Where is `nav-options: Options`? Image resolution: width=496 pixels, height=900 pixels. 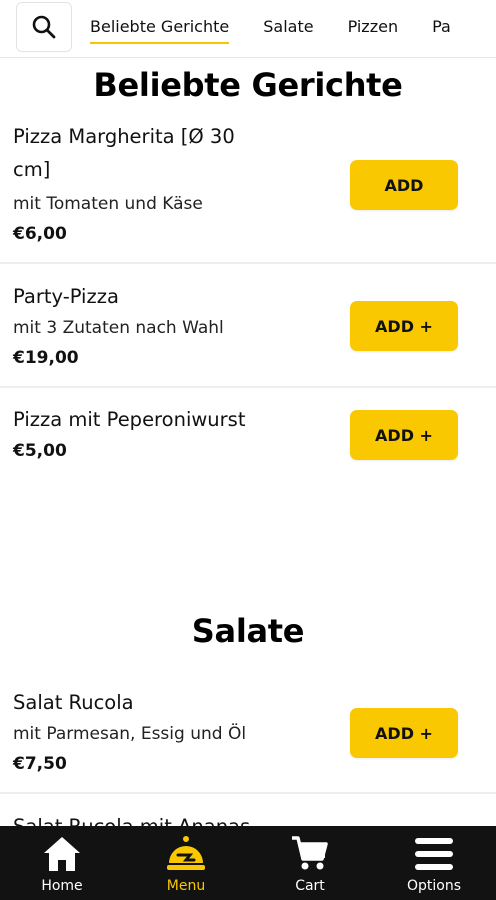
nav-options: Options is located at coordinates (434, 863).